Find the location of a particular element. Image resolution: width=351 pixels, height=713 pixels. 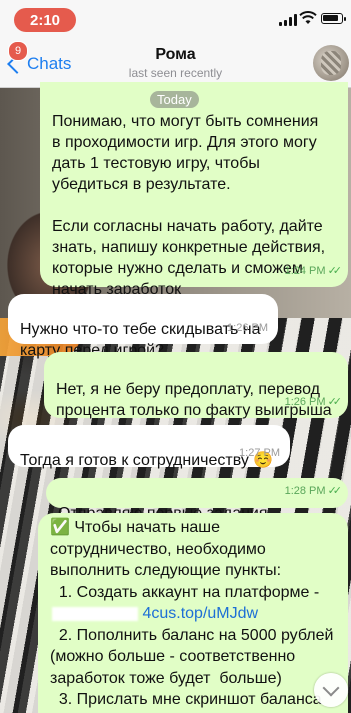

task-line: заработок тоже будет больше) is located at coordinates (166, 678).